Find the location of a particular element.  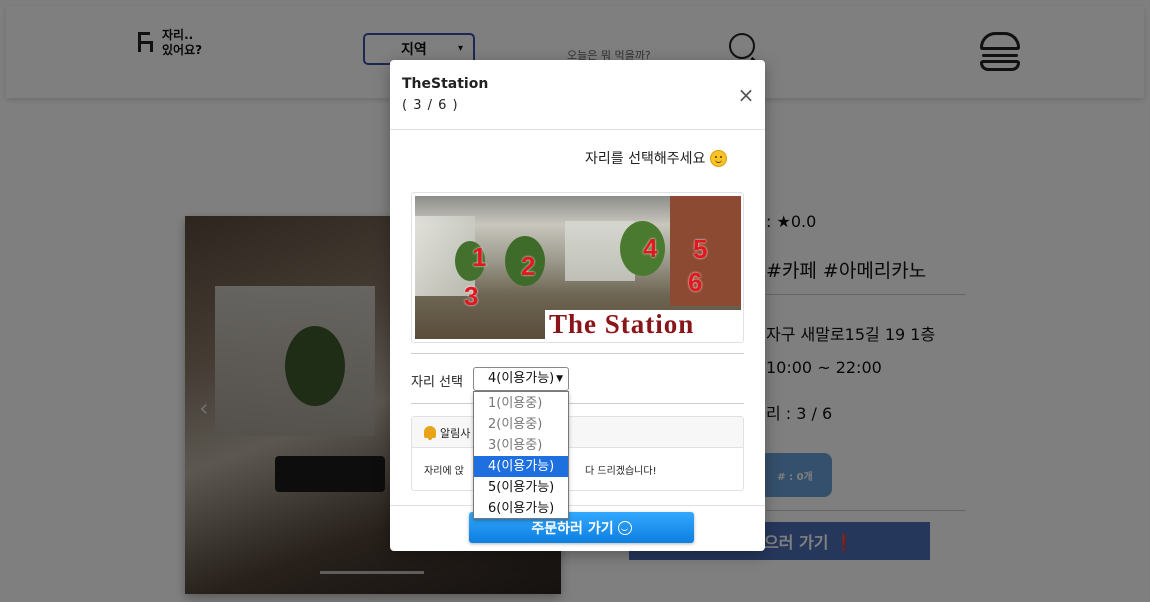

chevron-down-icon: ▼ is located at coordinates (559, 379).